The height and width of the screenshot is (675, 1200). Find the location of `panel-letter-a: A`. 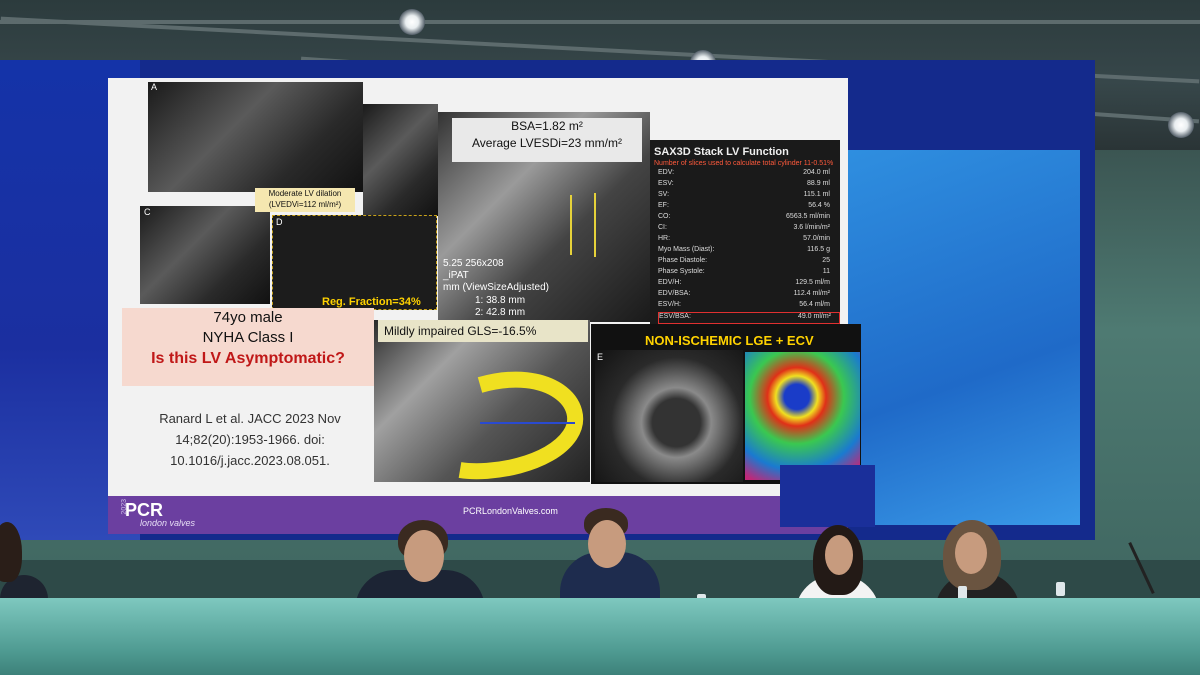

panel-letter-a: A is located at coordinates (154, 87).